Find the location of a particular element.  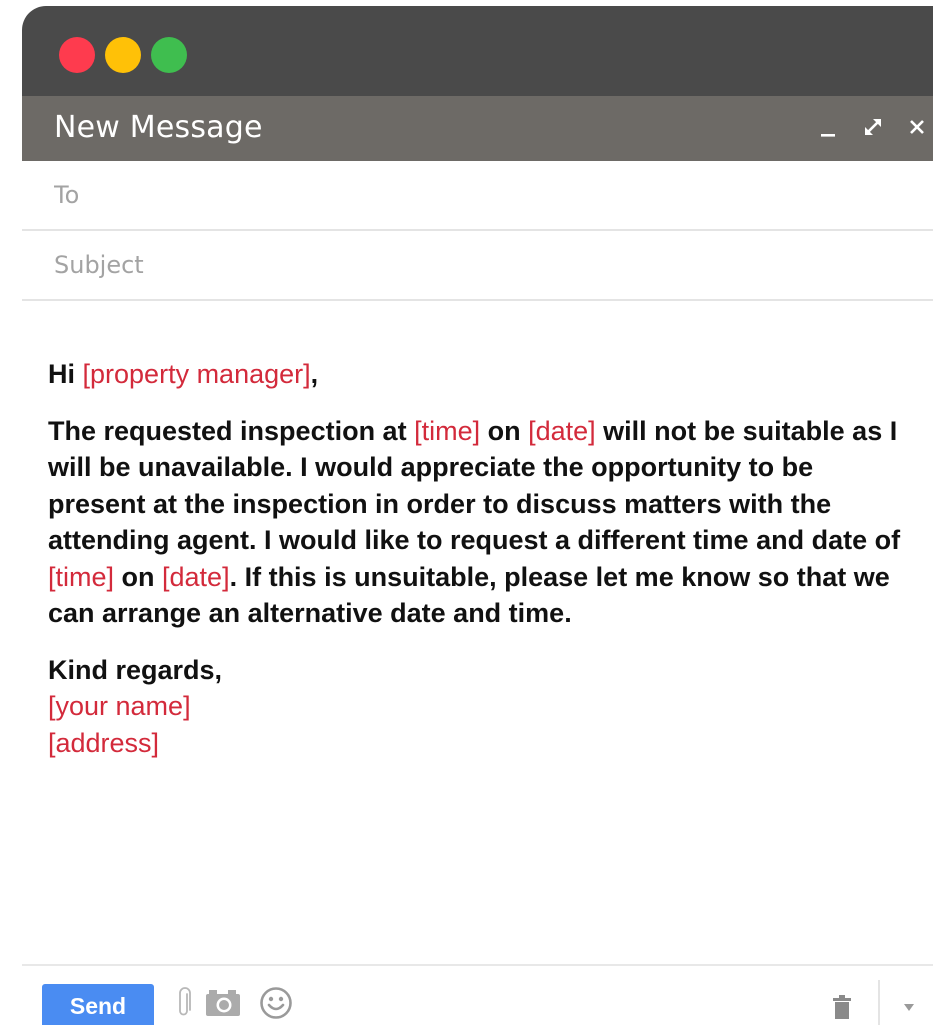

to-field-row is located at coordinates (477, 196).